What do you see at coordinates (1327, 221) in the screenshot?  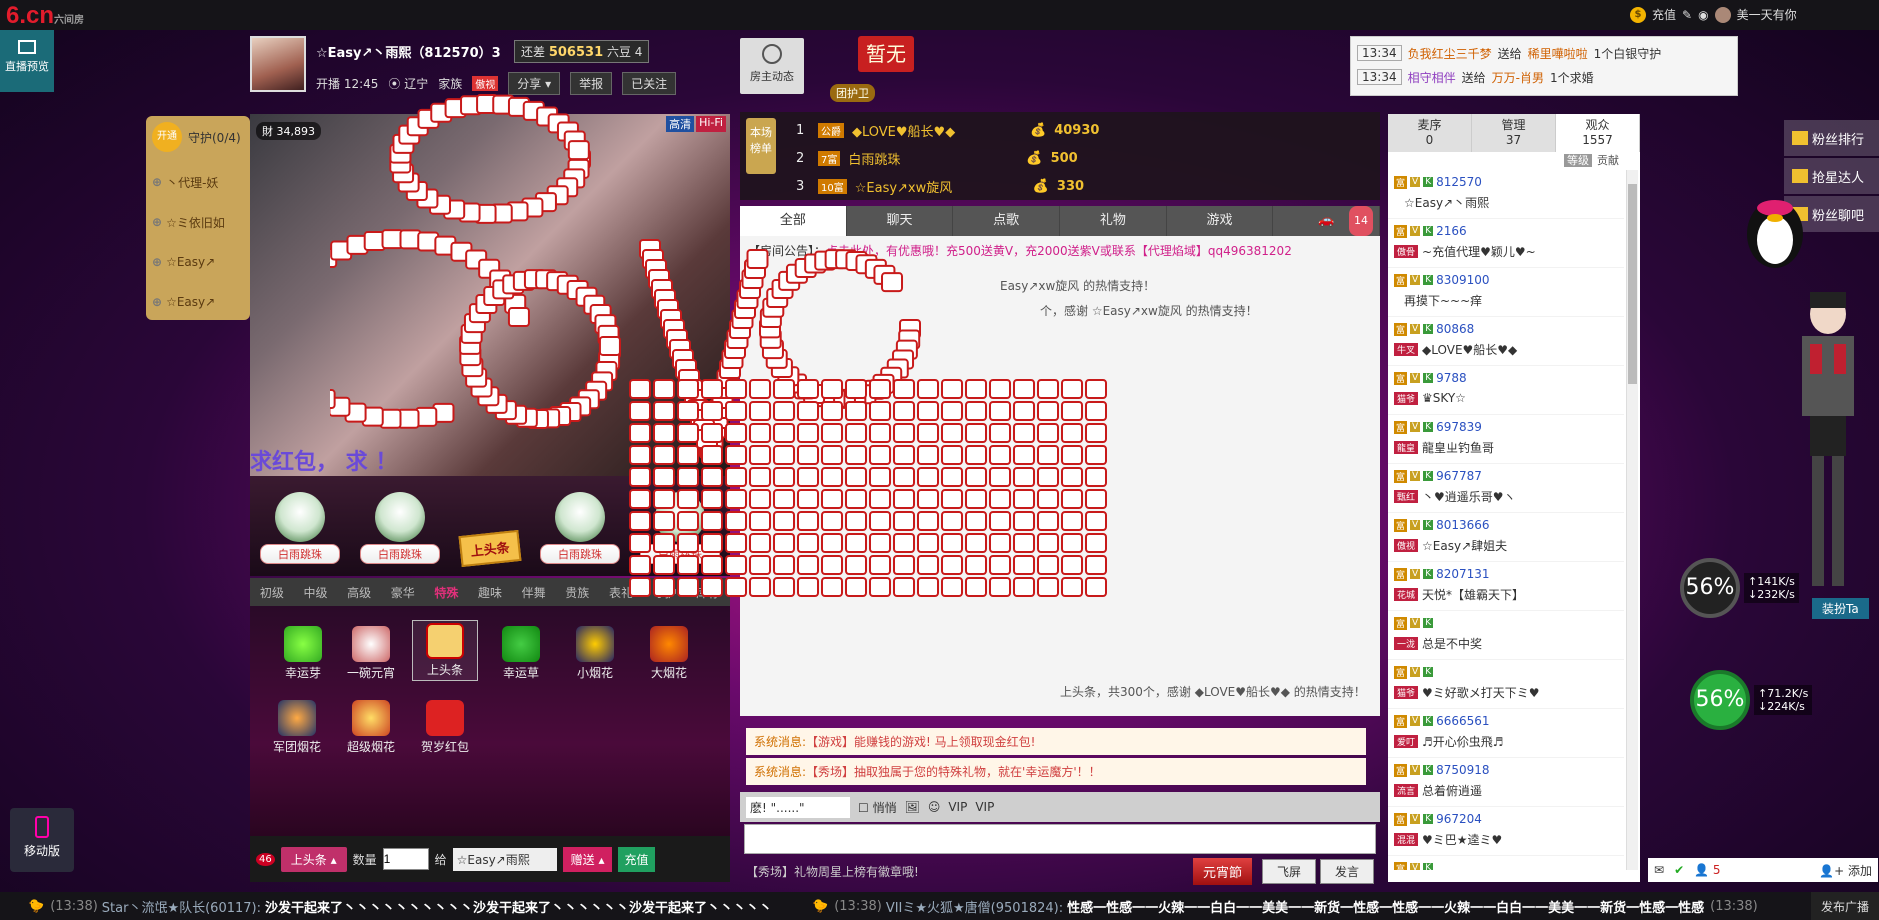 I see `car-tab: 🚗 14` at bounding box center [1327, 221].